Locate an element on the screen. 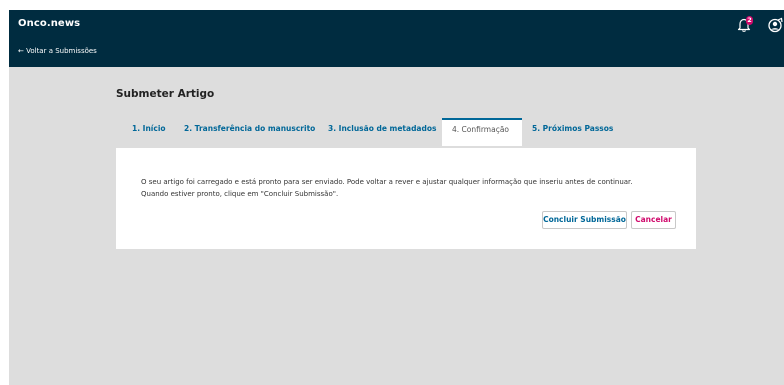 This screenshot has height=385, width=784. tab-start: 1. Início is located at coordinates (149, 132).